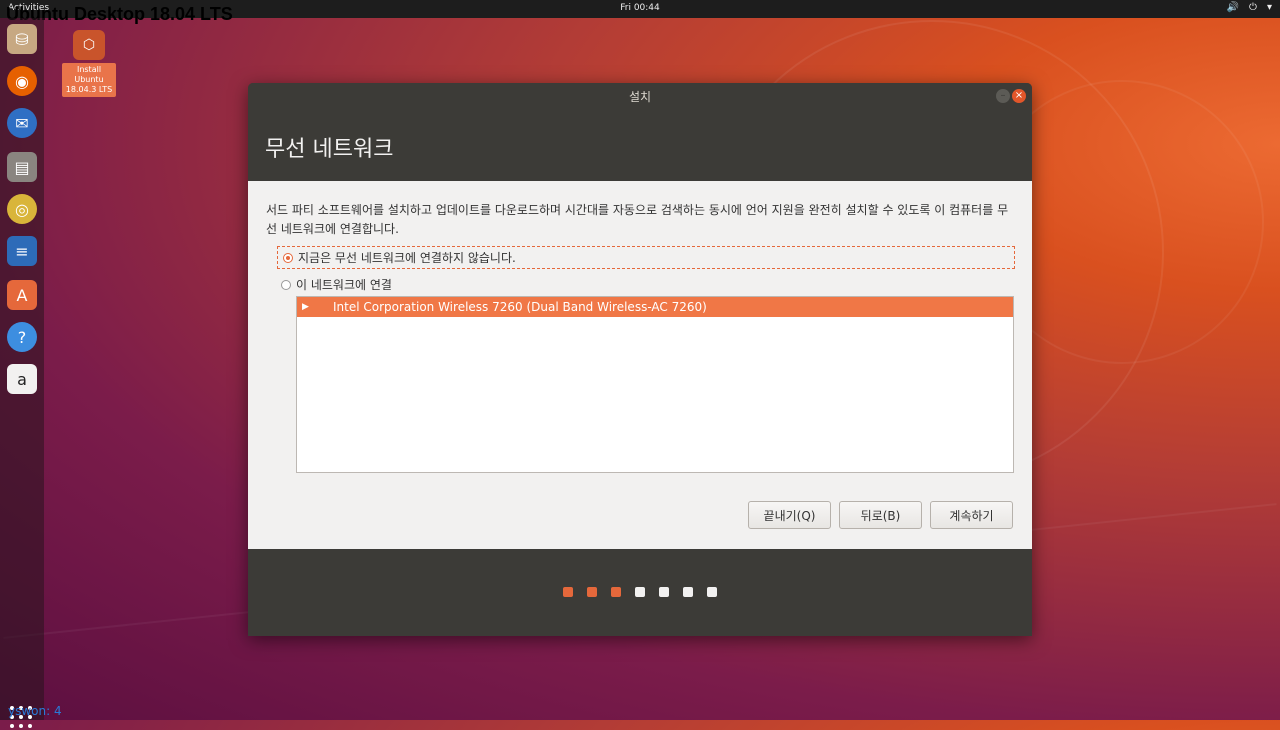  What do you see at coordinates (789, 515) in the screenshot?
I see `quit-button: 끝내기(Q)` at bounding box center [789, 515].